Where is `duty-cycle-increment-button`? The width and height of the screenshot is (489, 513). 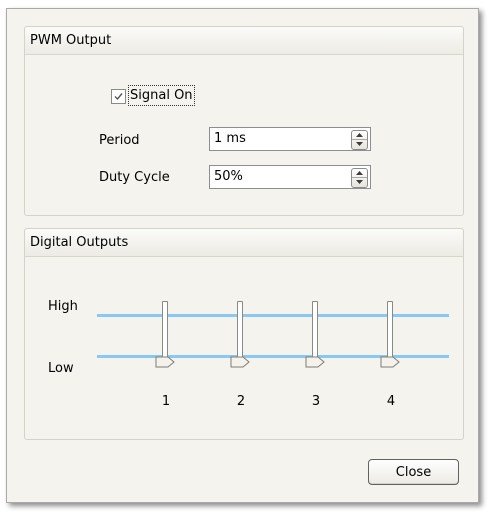 duty-cycle-increment-button is located at coordinates (359, 173).